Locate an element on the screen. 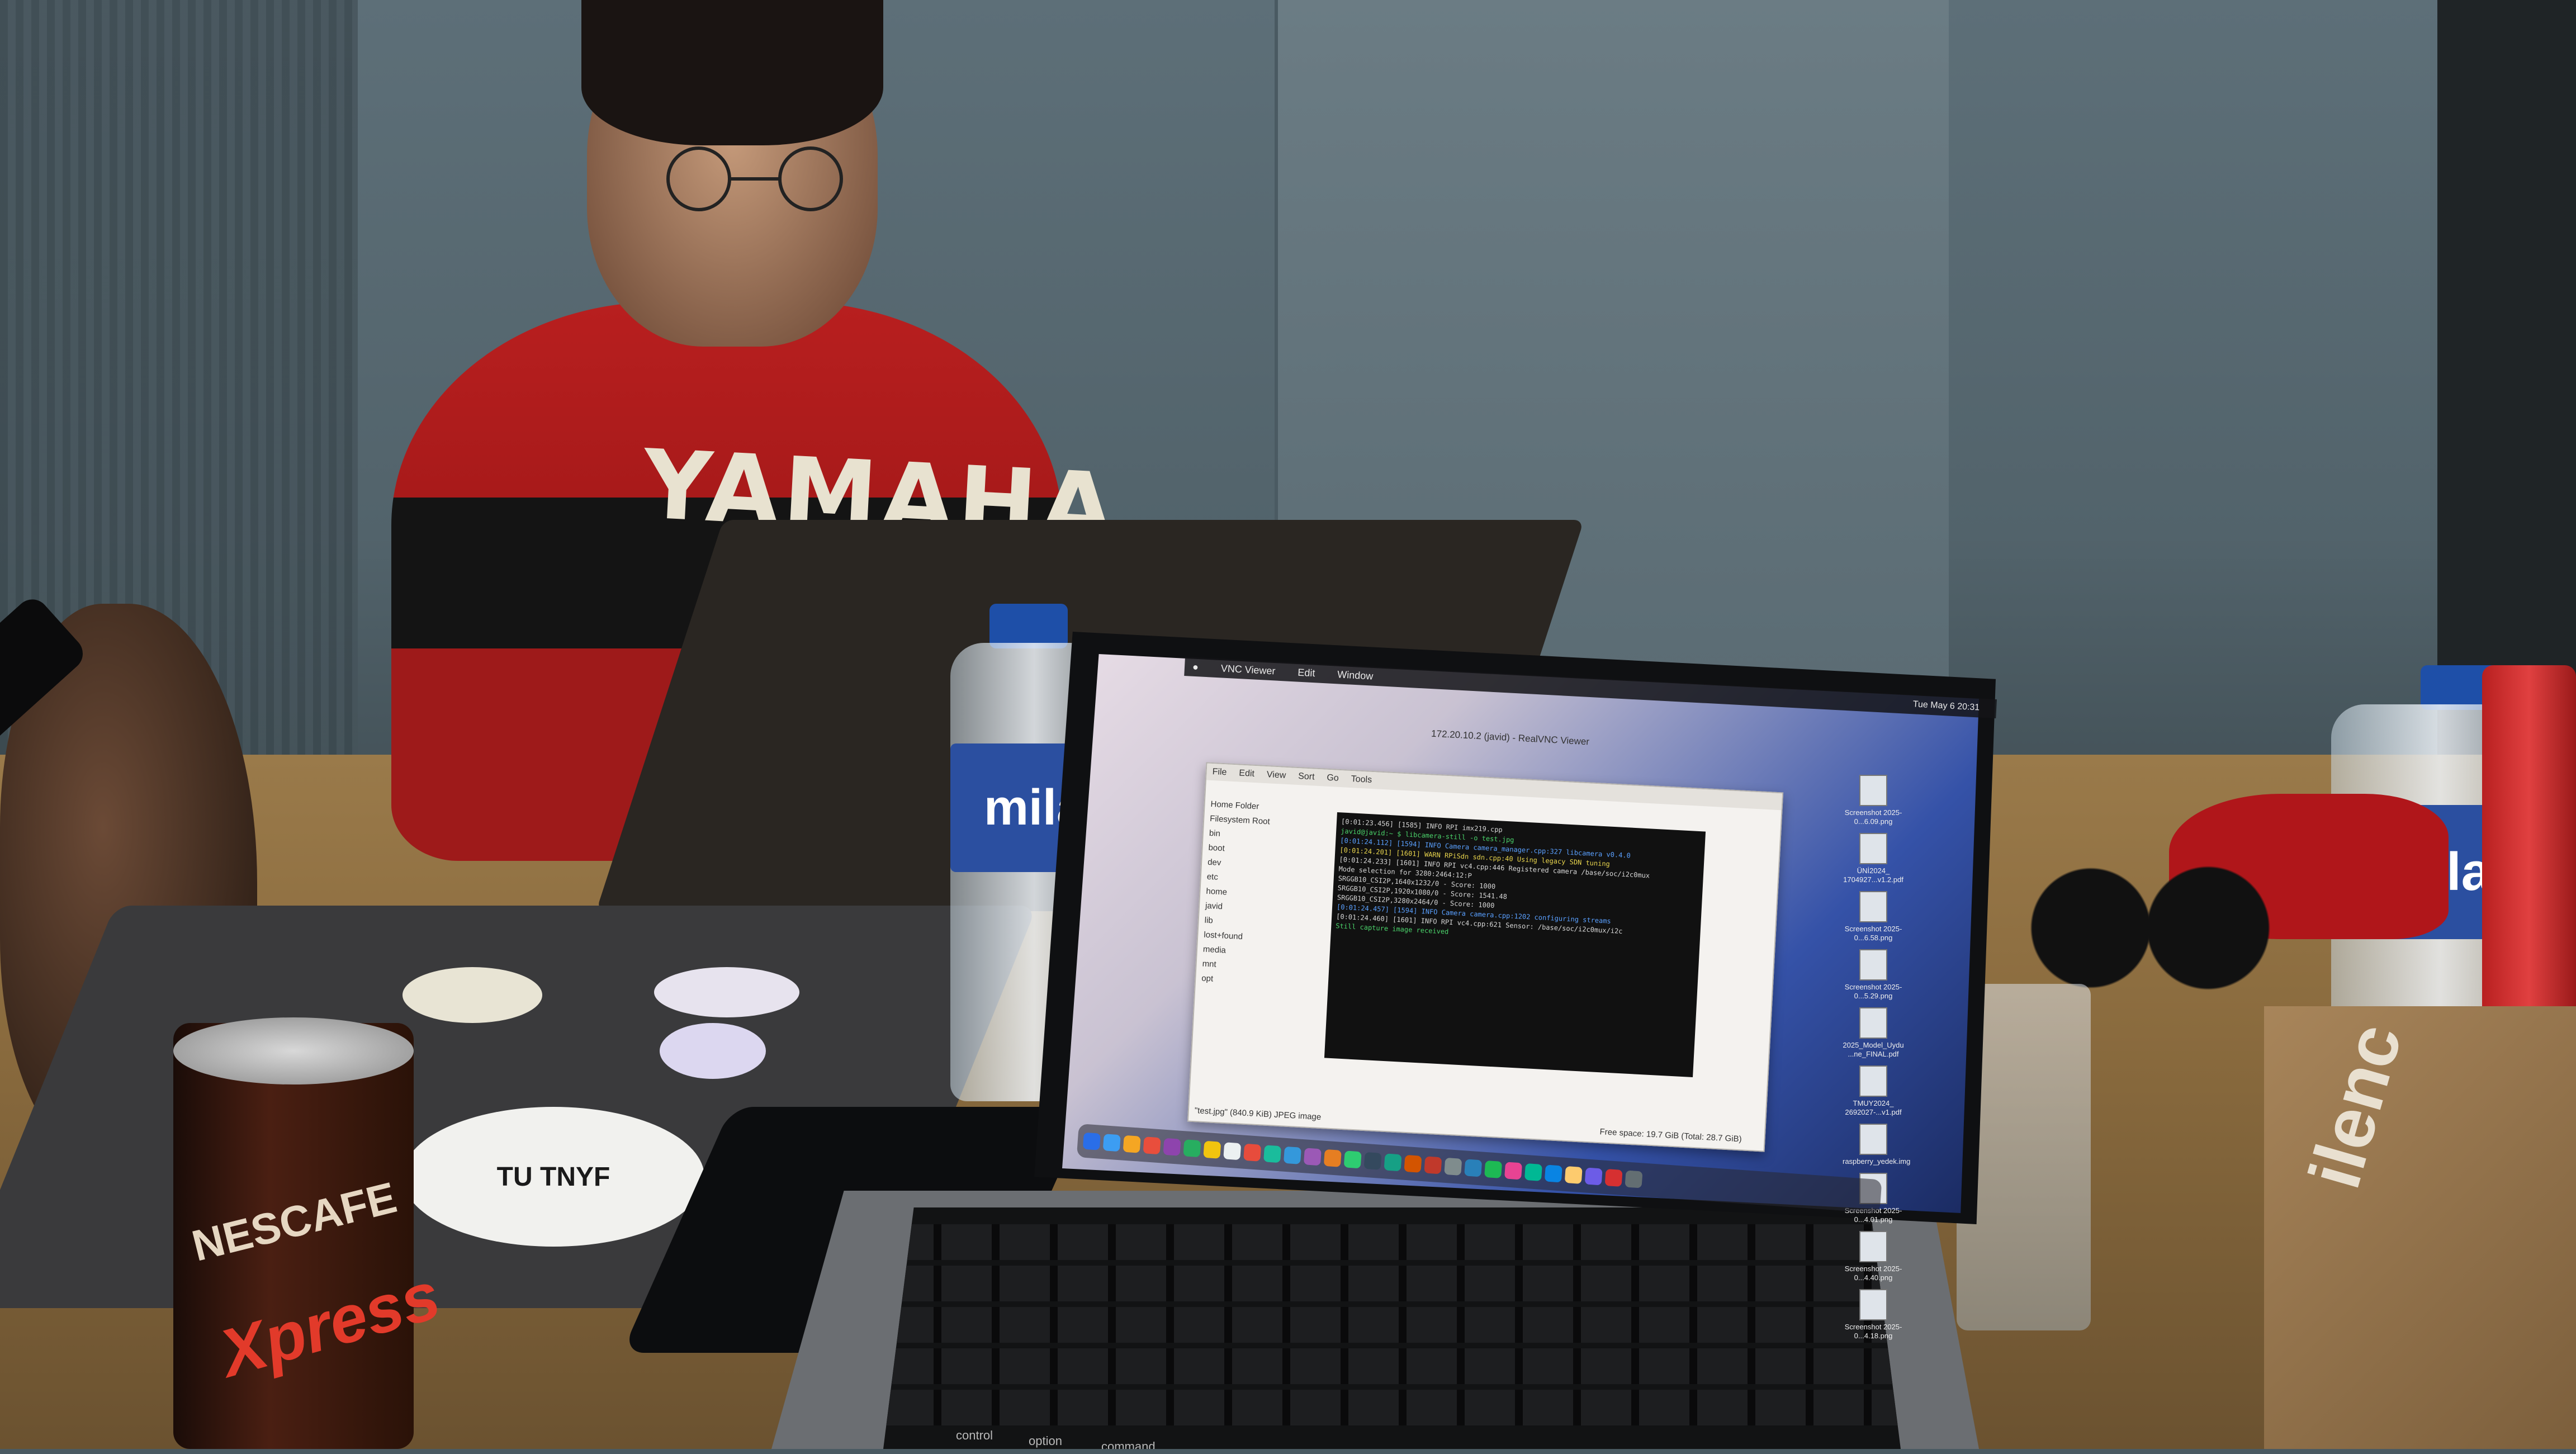 This screenshot has width=2576, height=1454. glasses-icon is located at coordinates (754, 178).